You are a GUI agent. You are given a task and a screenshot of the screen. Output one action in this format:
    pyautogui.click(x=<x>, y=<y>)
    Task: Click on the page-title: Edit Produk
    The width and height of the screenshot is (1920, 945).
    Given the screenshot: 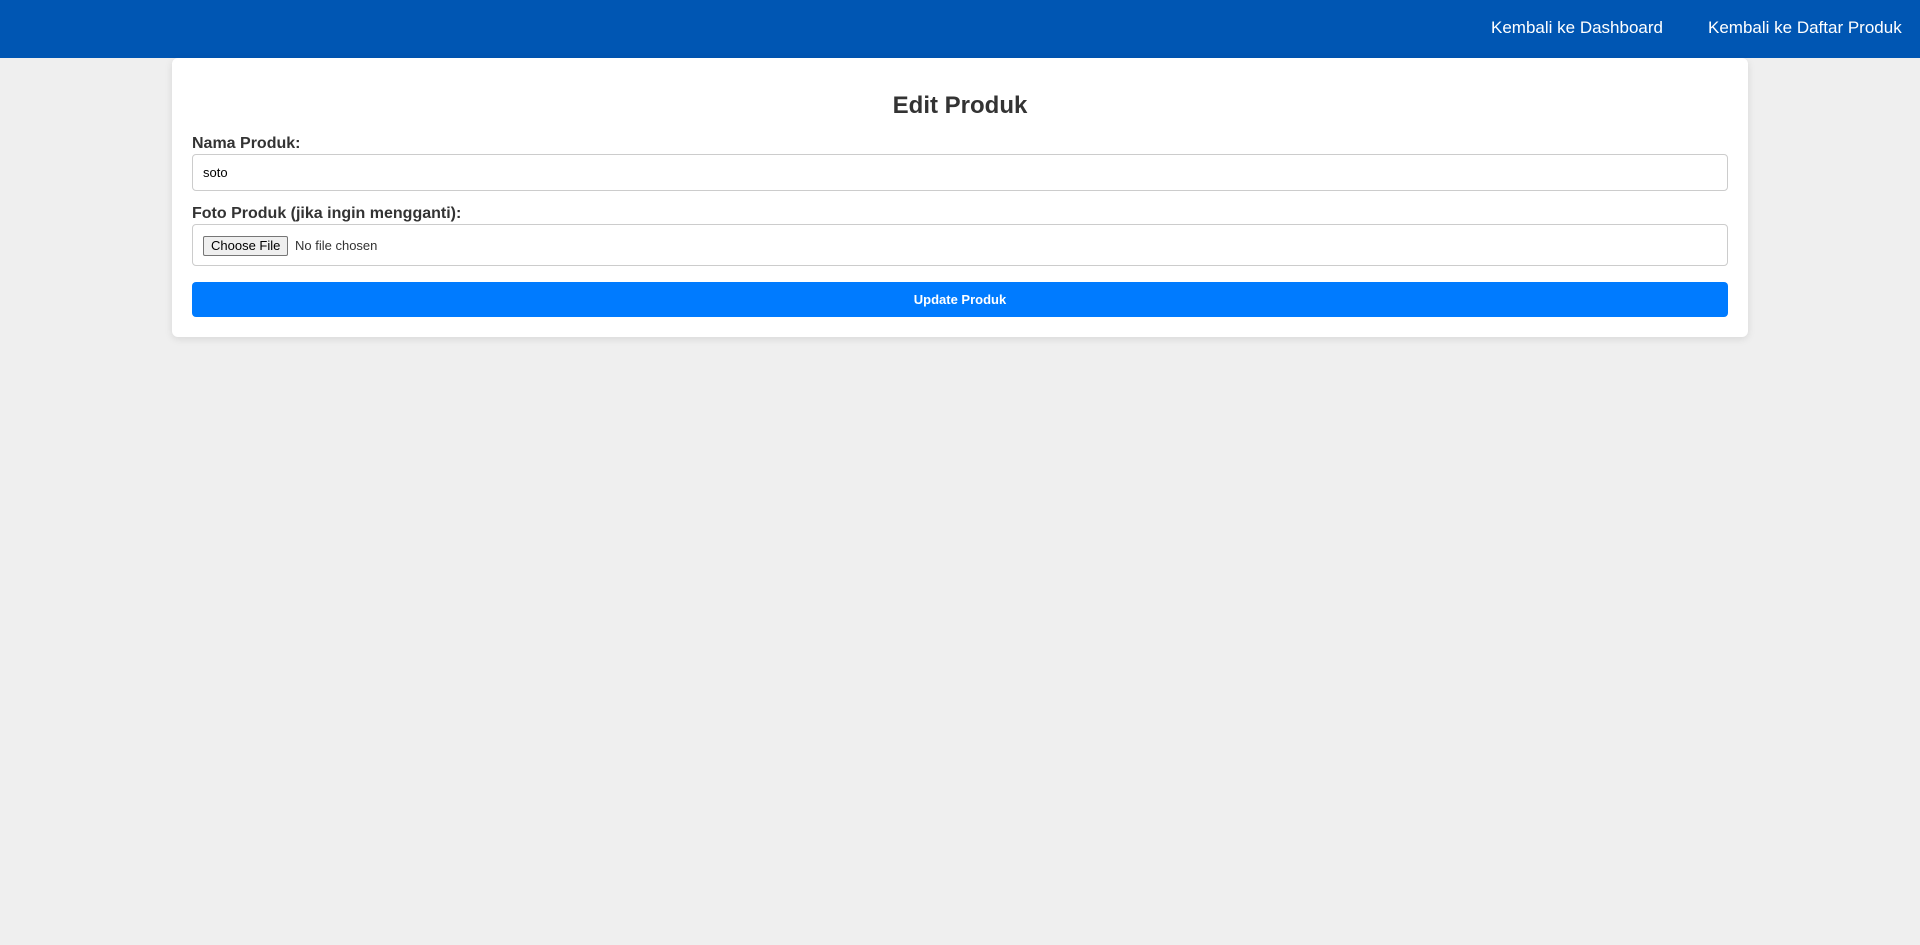 What is the action you would take?
    pyautogui.click(x=960, y=105)
    